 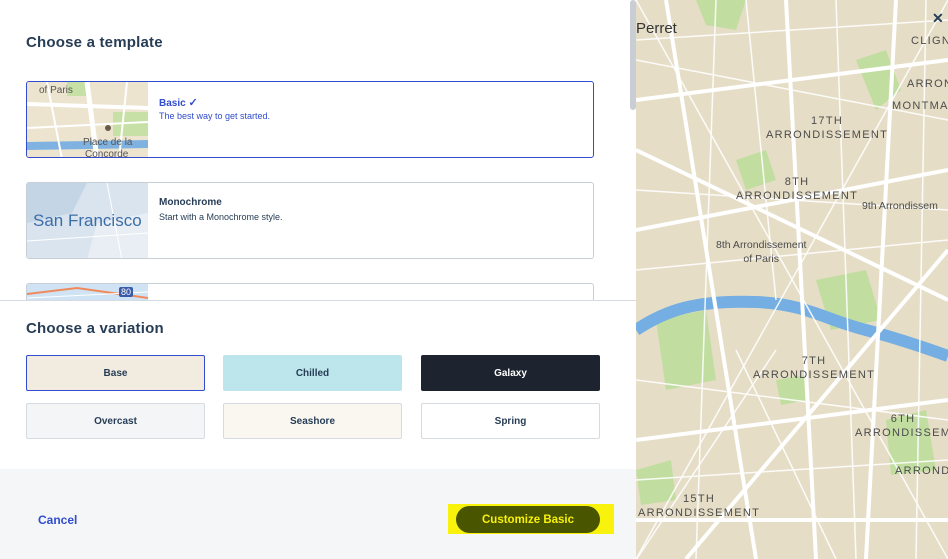 I want to click on templates-title: Choose a template, so click(x=94, y=42).